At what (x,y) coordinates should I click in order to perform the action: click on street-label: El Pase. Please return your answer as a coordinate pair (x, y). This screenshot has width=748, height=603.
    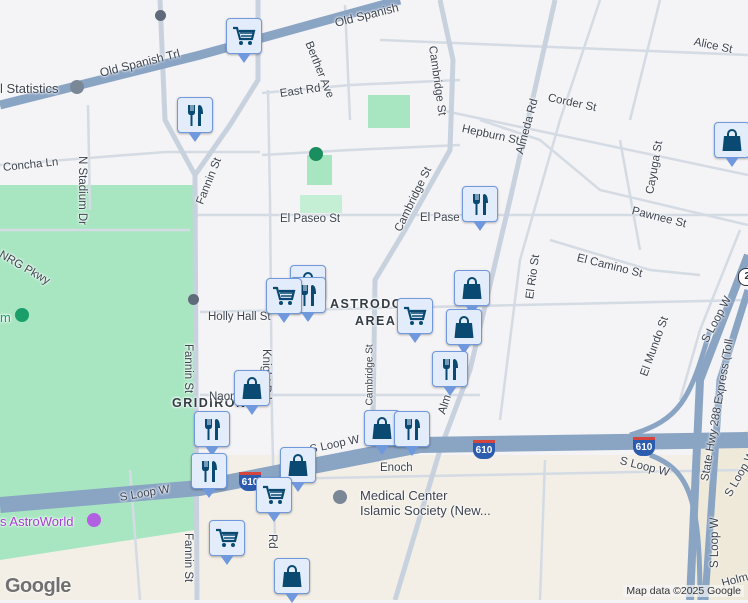
    Looking at the image, I should click on (440, 218).